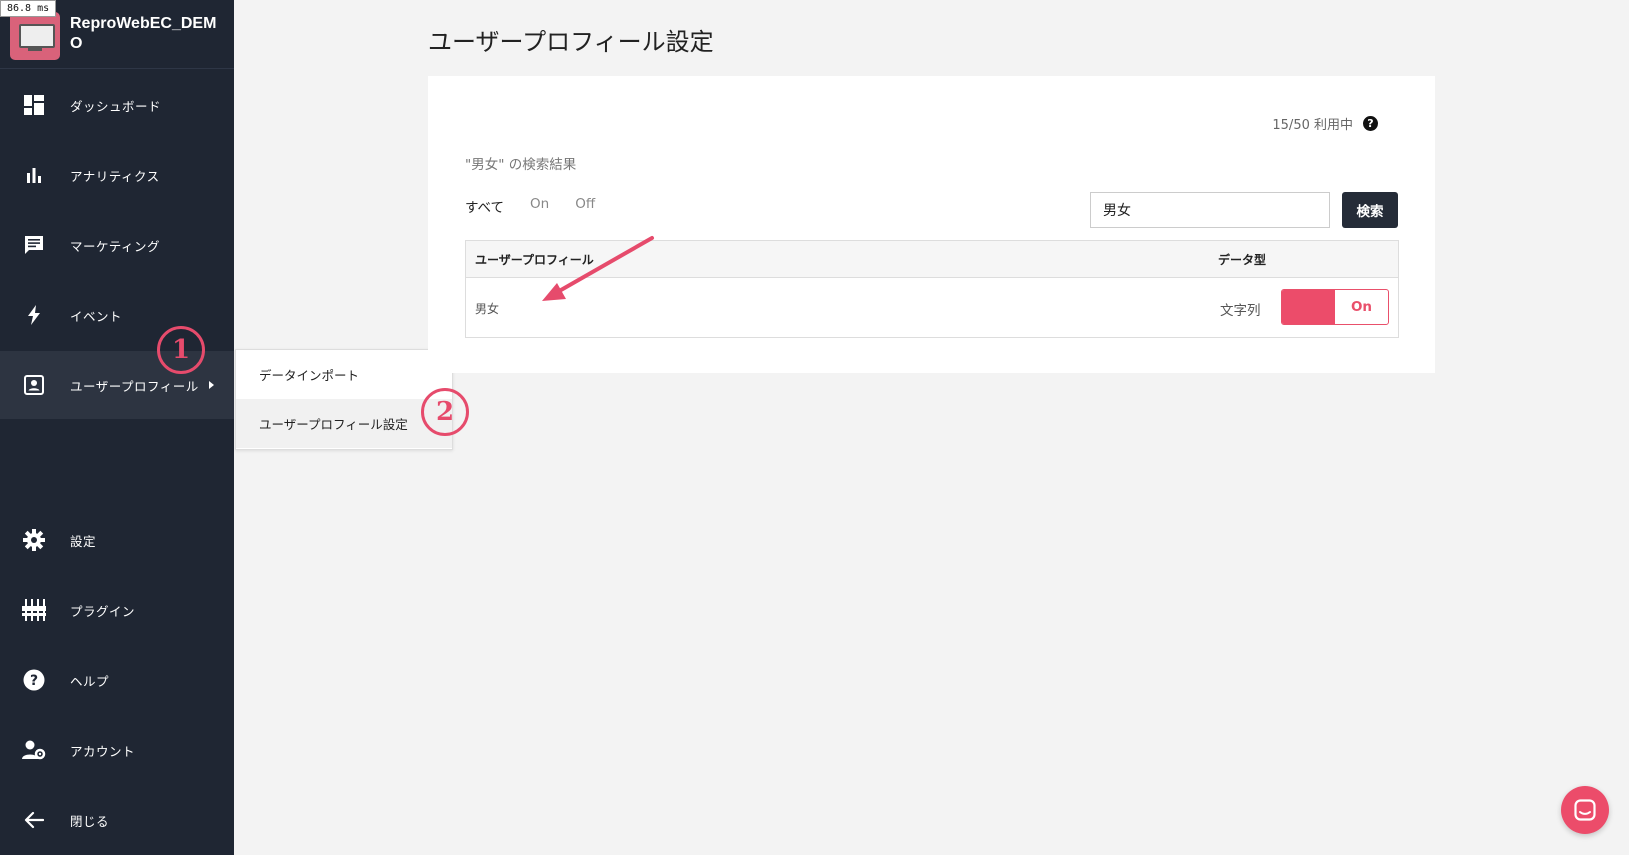 The height and width of the screenshot is (855, 1629). What do you see at coordinates (344, 423) in the screenshot?
I see `submenu-item-user-profile-settings: ユーザープロフィール設定` at bounding box center [344, 423].